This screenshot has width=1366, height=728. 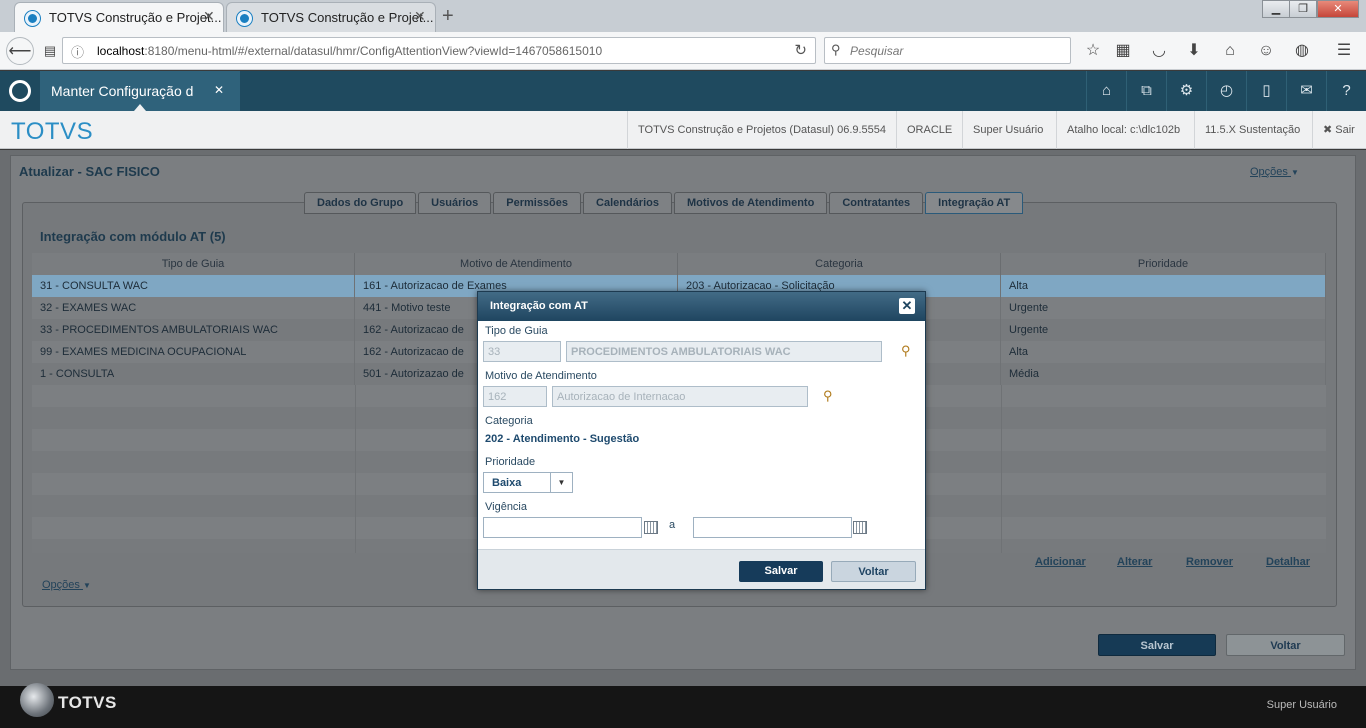 What do you see at coordinates (140, 107) in the screenshot?
I see `active-tab-pointer` at bounding box center [140, 107].